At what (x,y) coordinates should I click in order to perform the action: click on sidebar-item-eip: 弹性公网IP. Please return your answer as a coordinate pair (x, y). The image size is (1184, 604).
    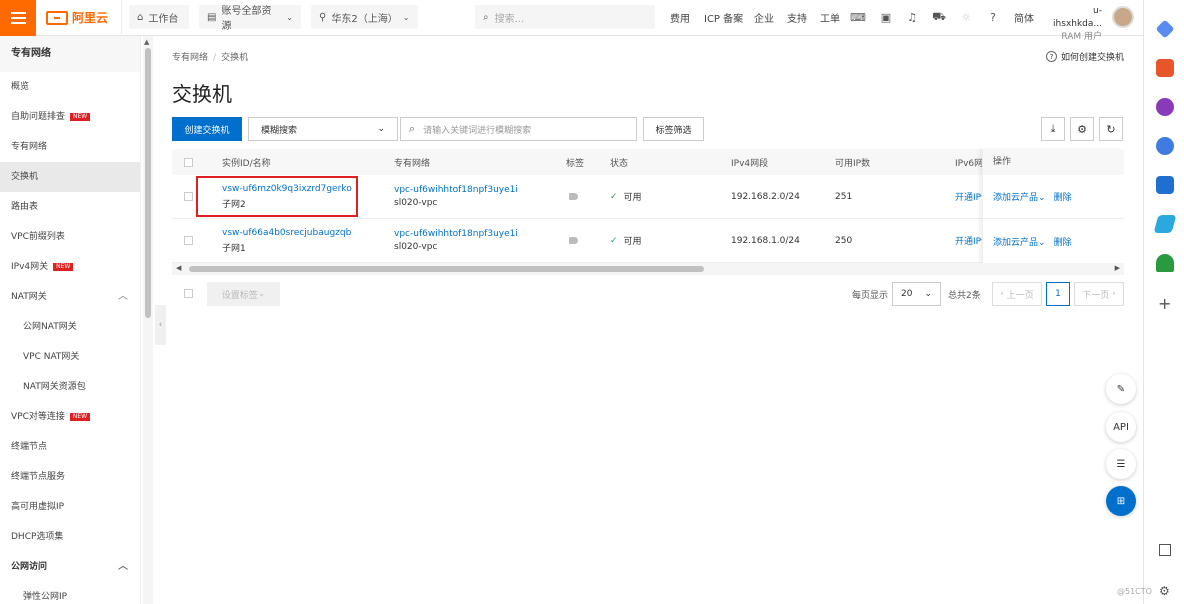
    Looking at the image, I should click on (70, 593).